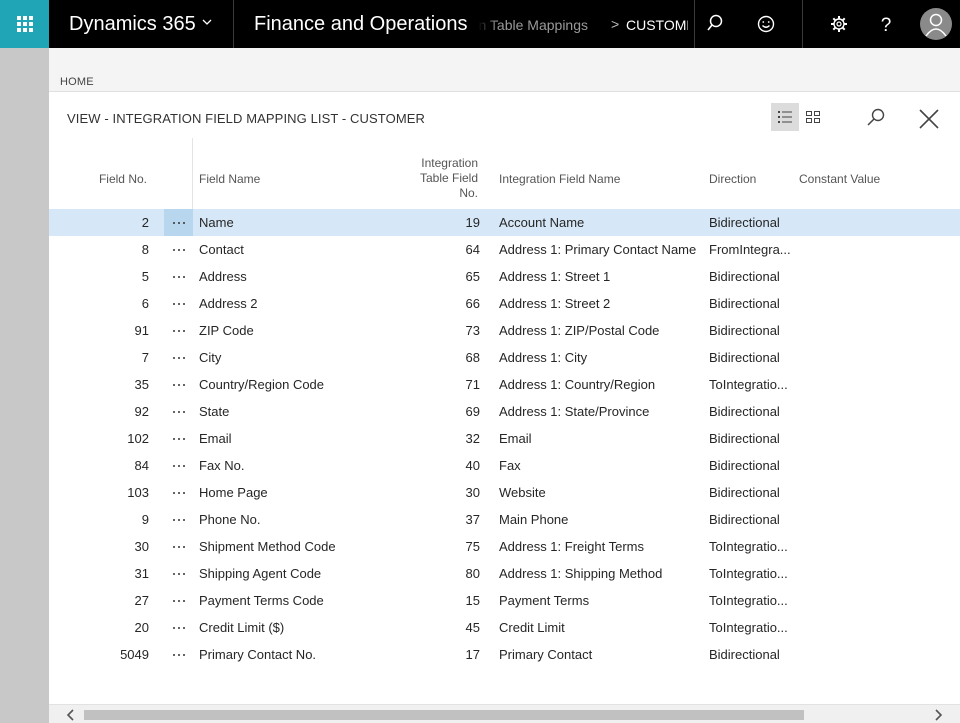  I want to click on brand-label: Dynamics 365, so click(132, 24).